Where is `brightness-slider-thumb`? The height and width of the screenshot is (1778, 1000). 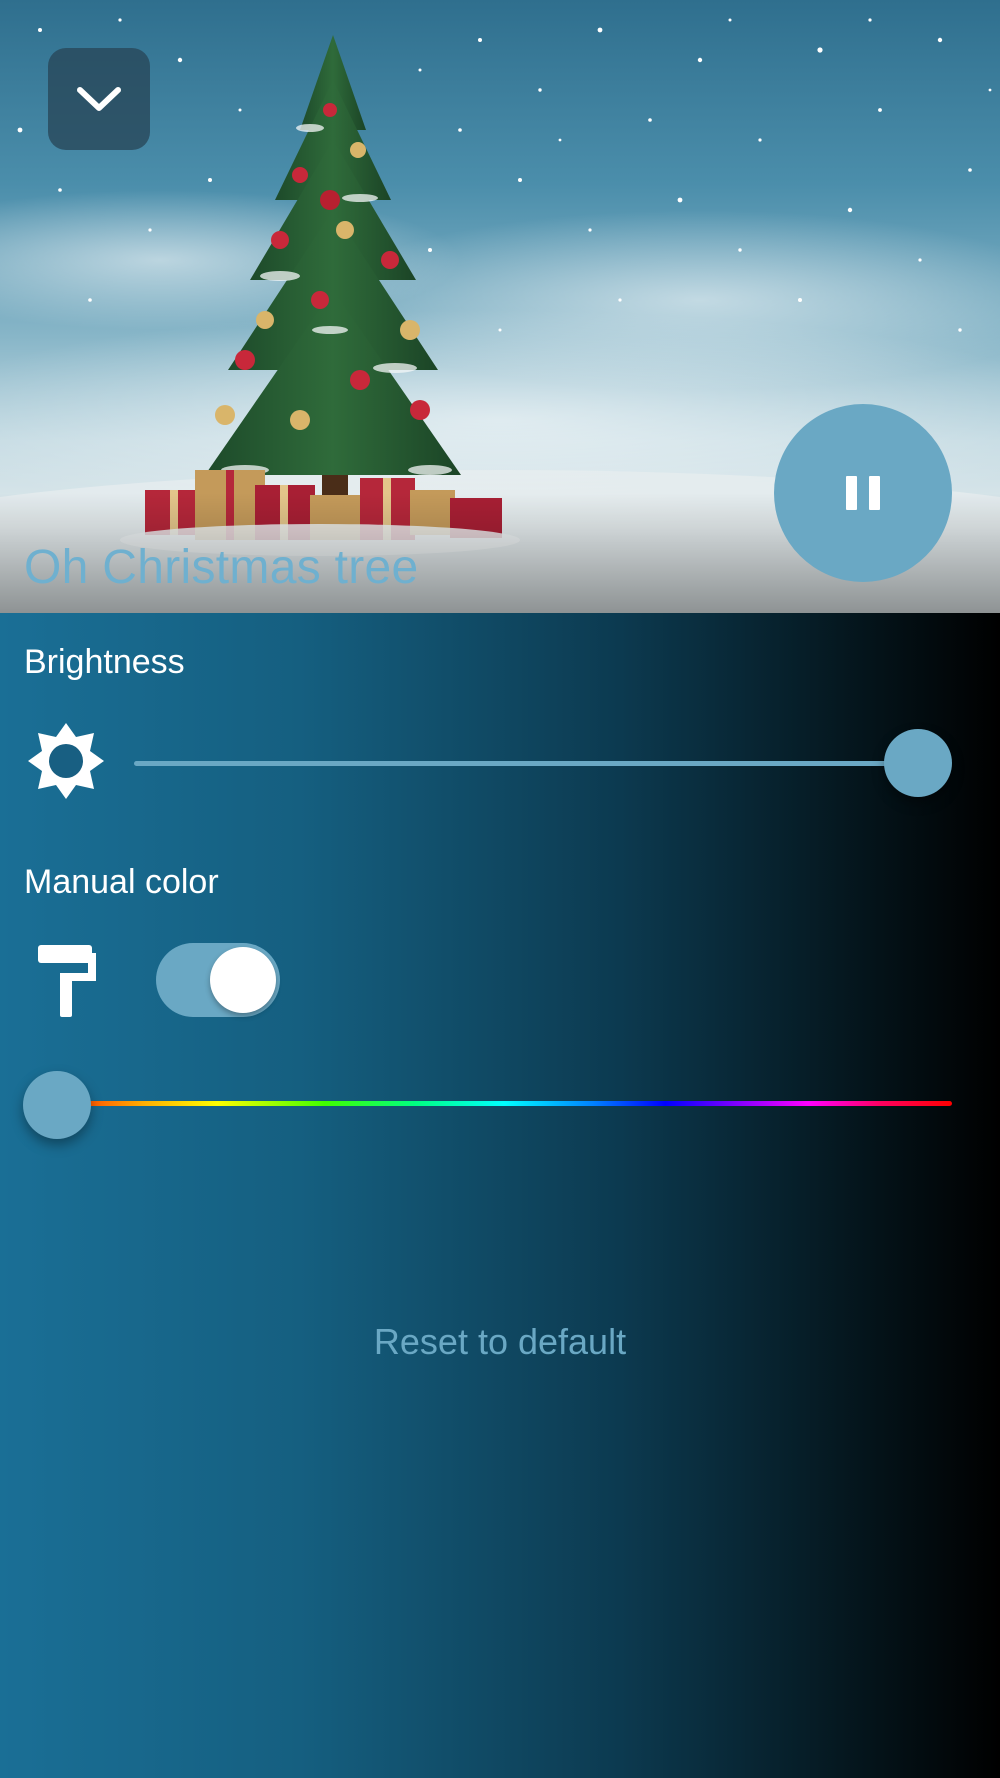 brightness-slider-thumb is located at coordinates (918, 763).